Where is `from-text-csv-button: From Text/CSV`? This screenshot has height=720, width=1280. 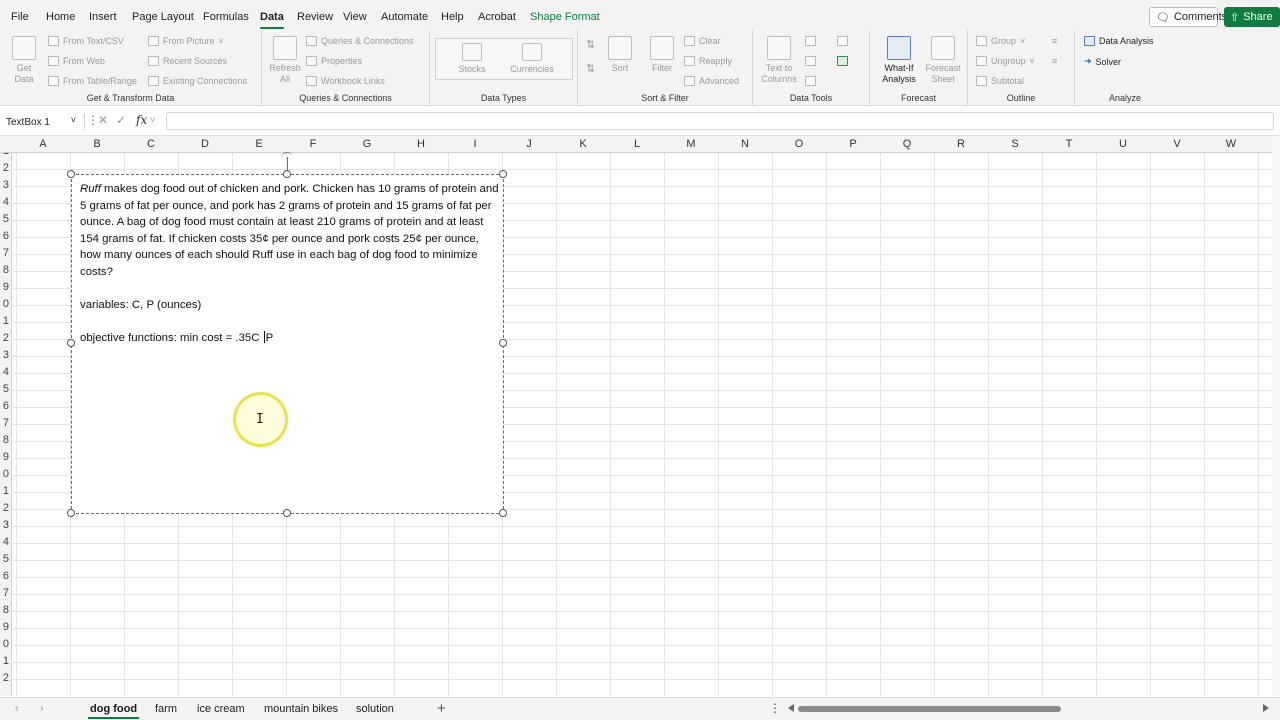
from-text-csv-button: From Text/CSV is located at coordinates (86, 41).